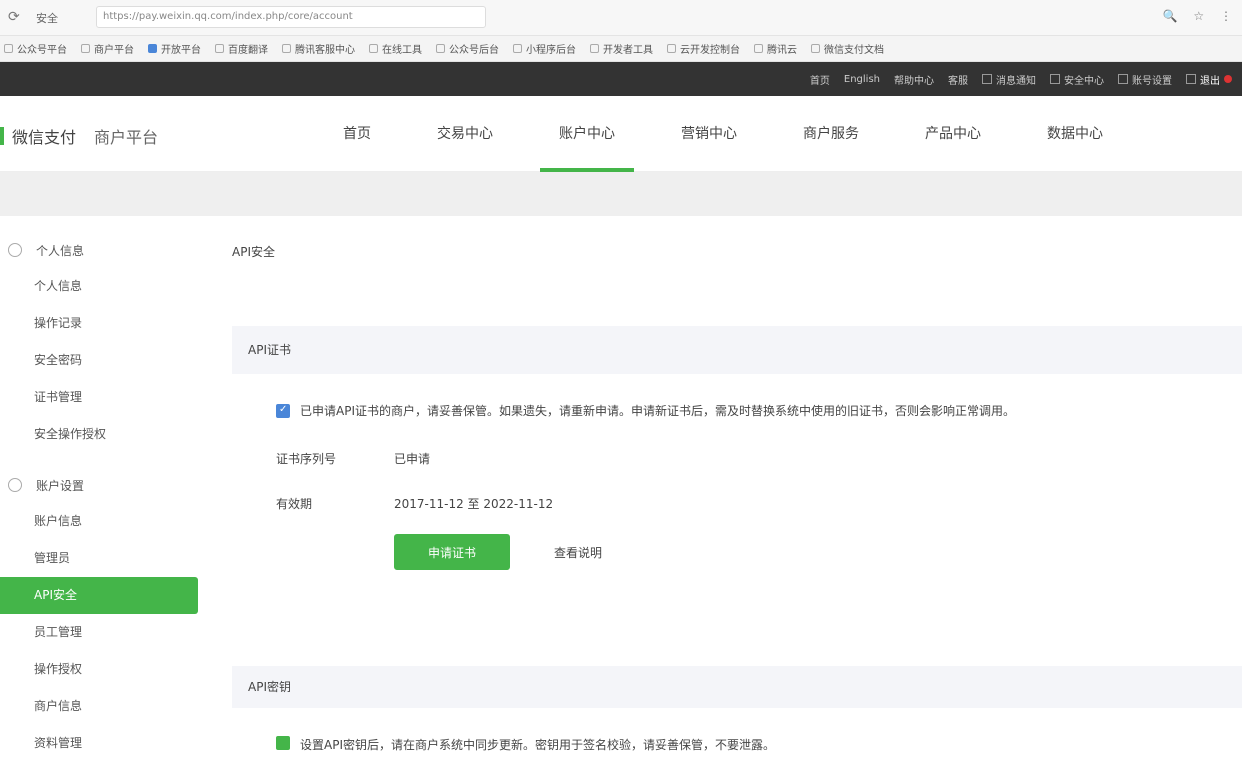  Describe the element at coordinates (60, 250) in the screenshot. I see `sidebar-group-label: 个人信息` at that location.